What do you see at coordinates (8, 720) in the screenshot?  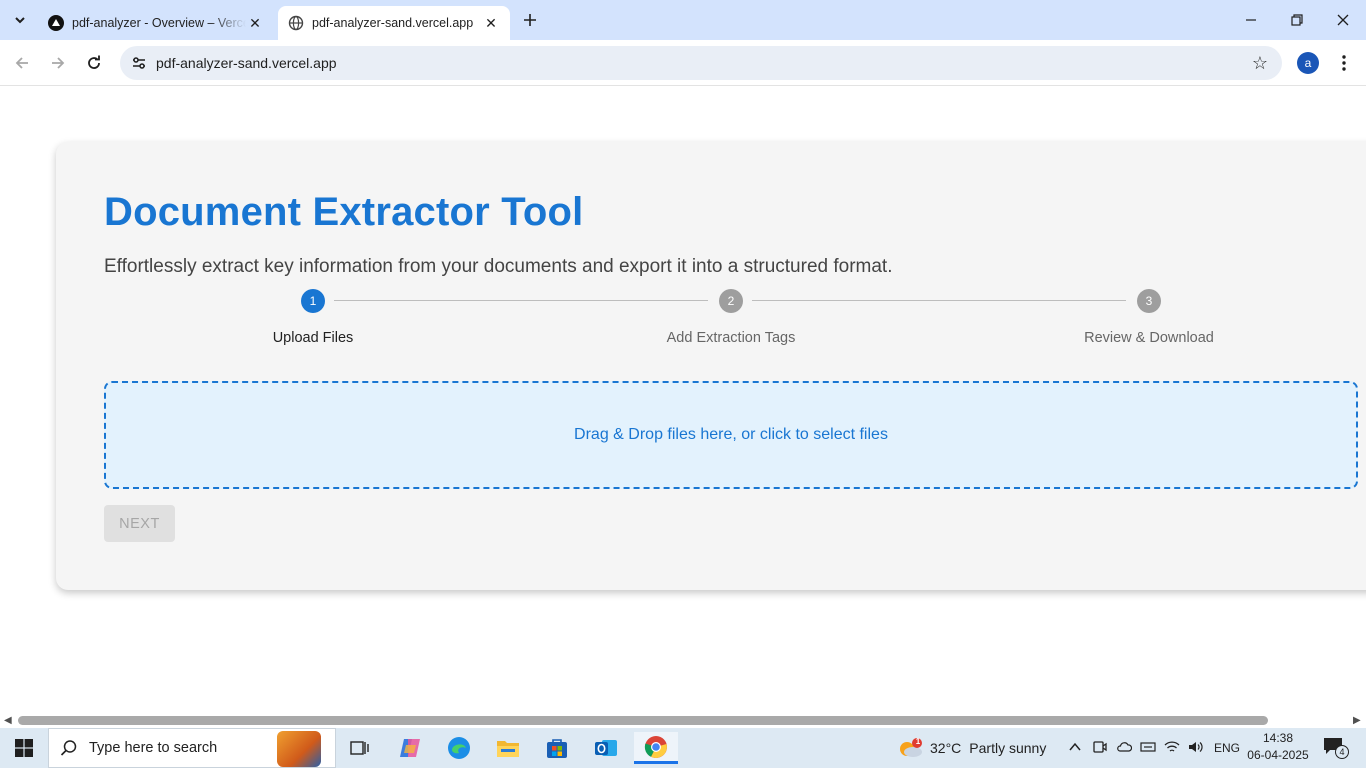 I see `scroll-left-icon: ◀` at bounding box center [8, 720].